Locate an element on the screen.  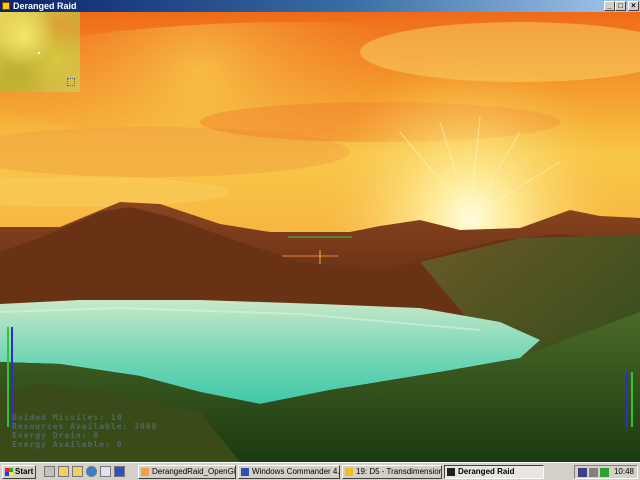
maximize-button: □ is located at coordinates (620, 6).